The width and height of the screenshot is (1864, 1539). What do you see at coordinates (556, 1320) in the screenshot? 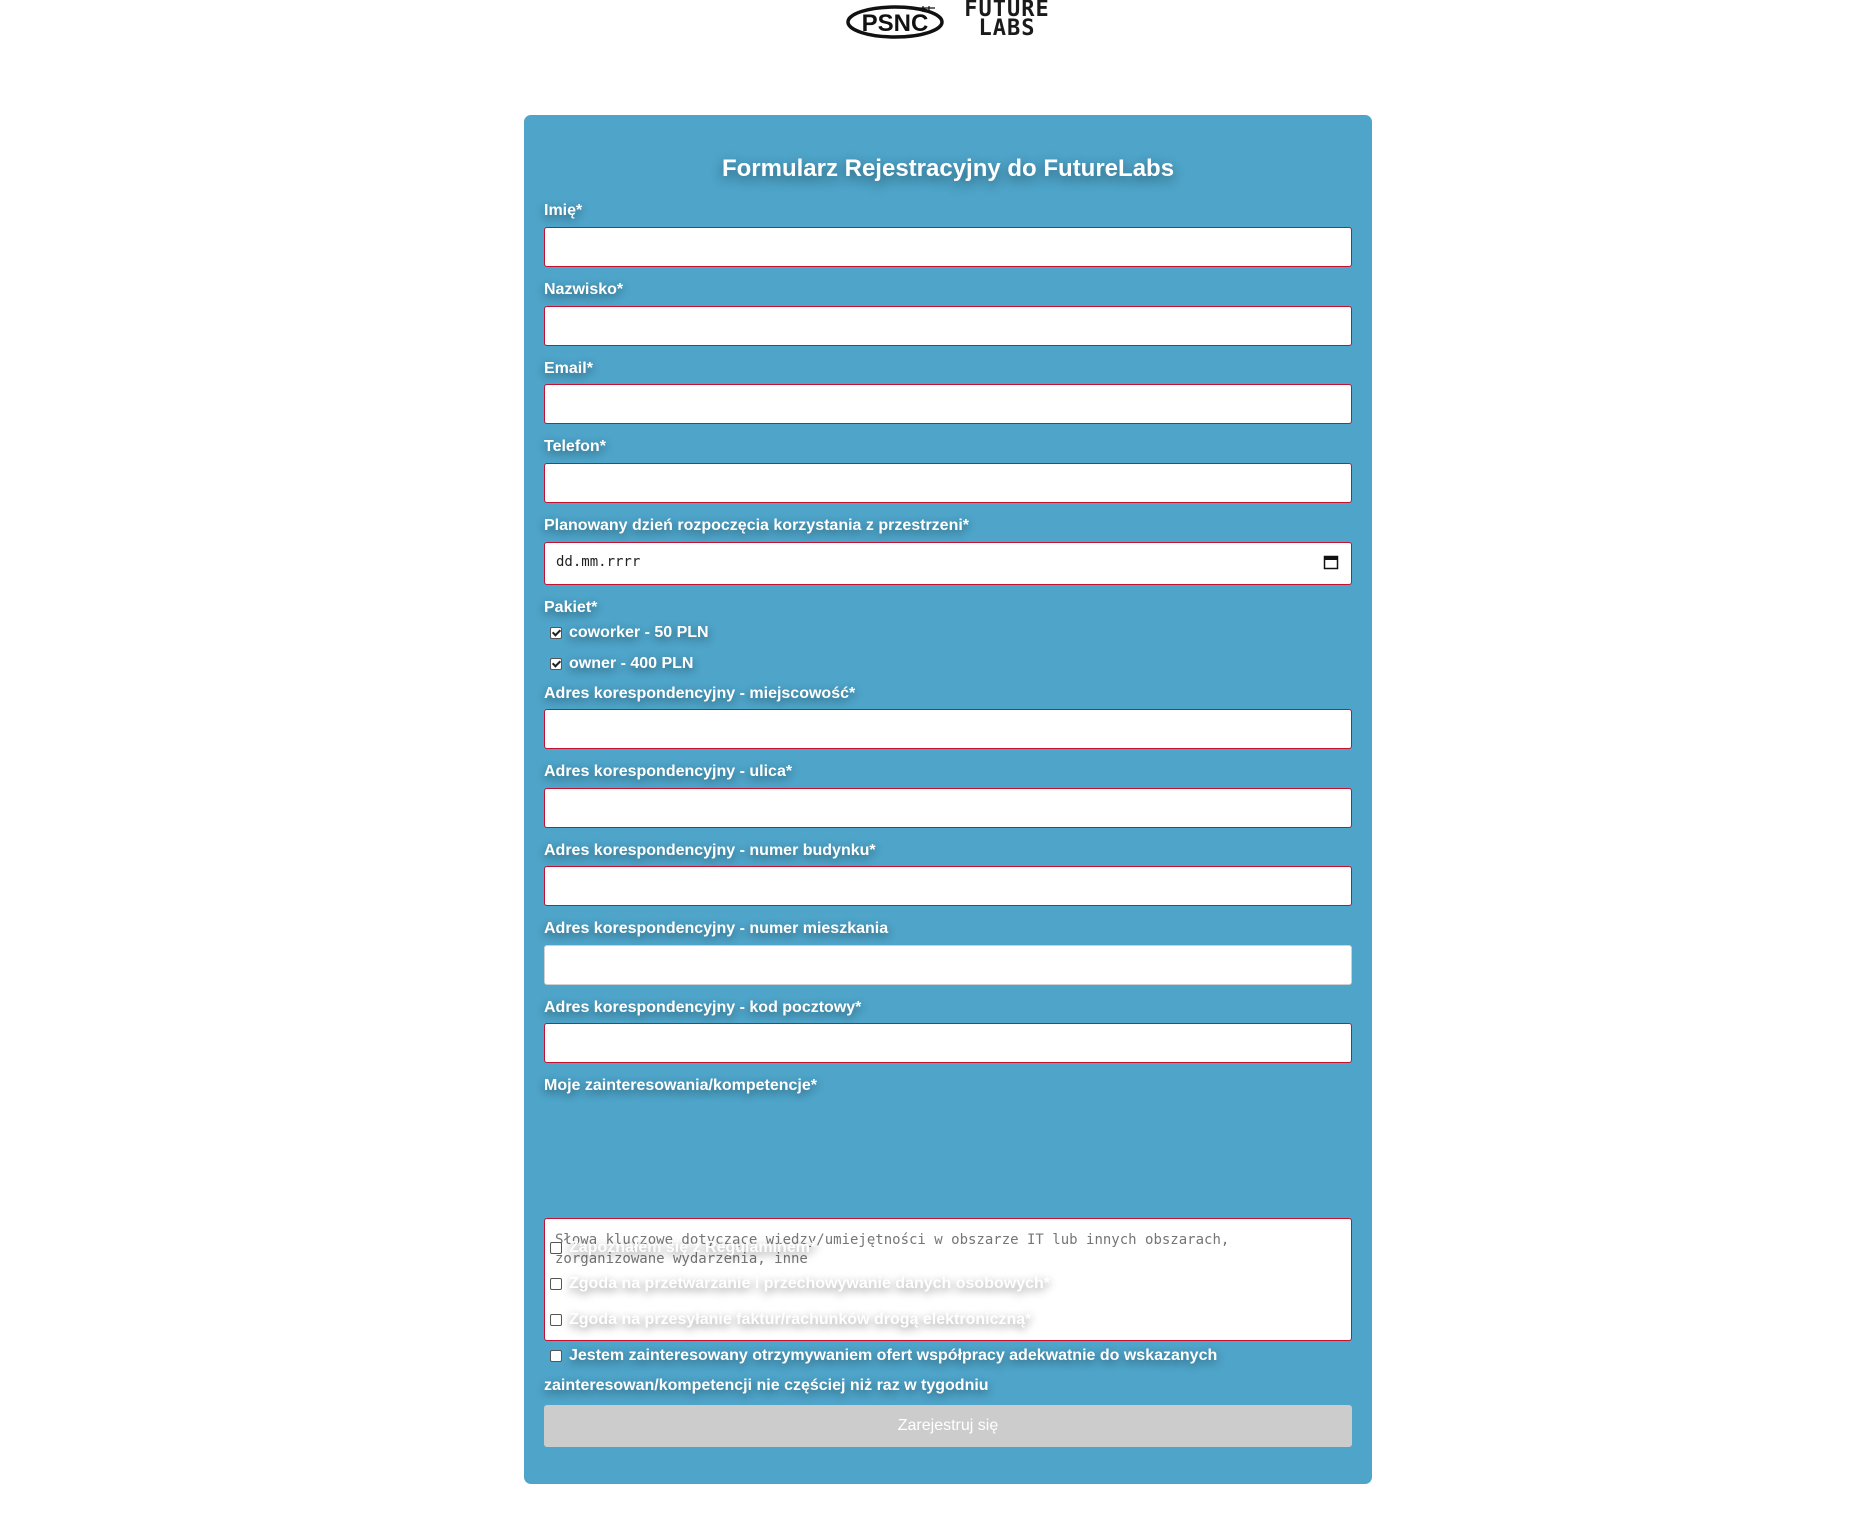
I see `consent-checkbox-faktury` at bounding box center [556, 1320].